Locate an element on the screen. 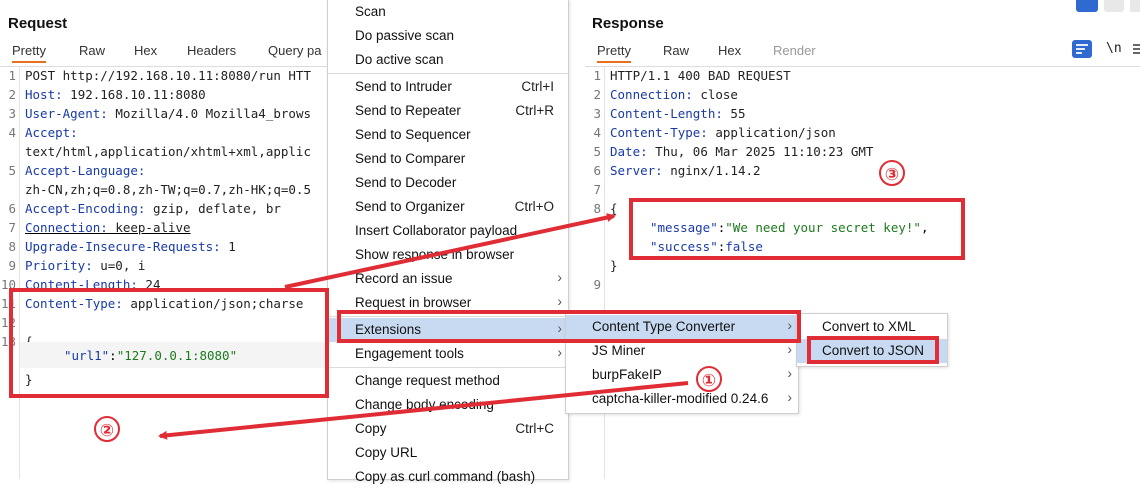 Image resolution: width=1140 pixels, height=489 pixels. annotation-number-1: ① is located at coordinates (709, 379).